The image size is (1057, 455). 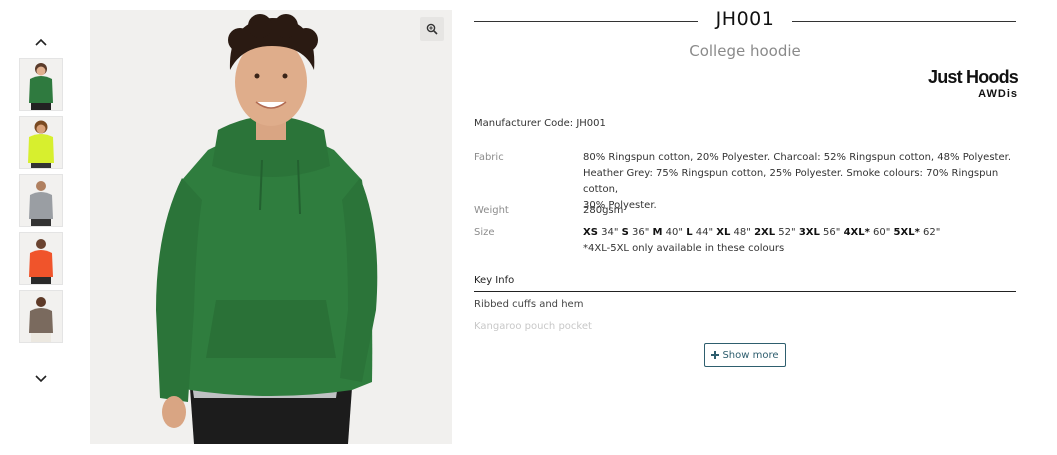 I want to click on thumbnail-gallery, so click(x=41, y=215).